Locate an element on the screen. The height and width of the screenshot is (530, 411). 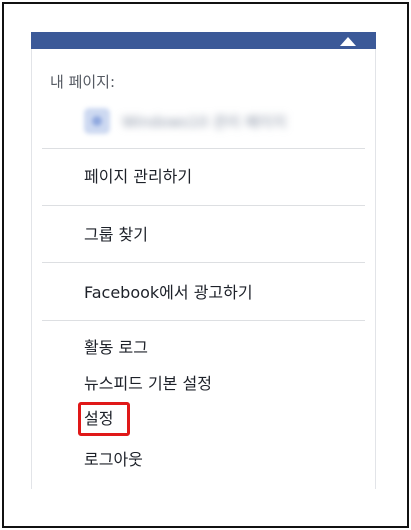
dropdown-caret-icon is located at coordinates (348, 41).